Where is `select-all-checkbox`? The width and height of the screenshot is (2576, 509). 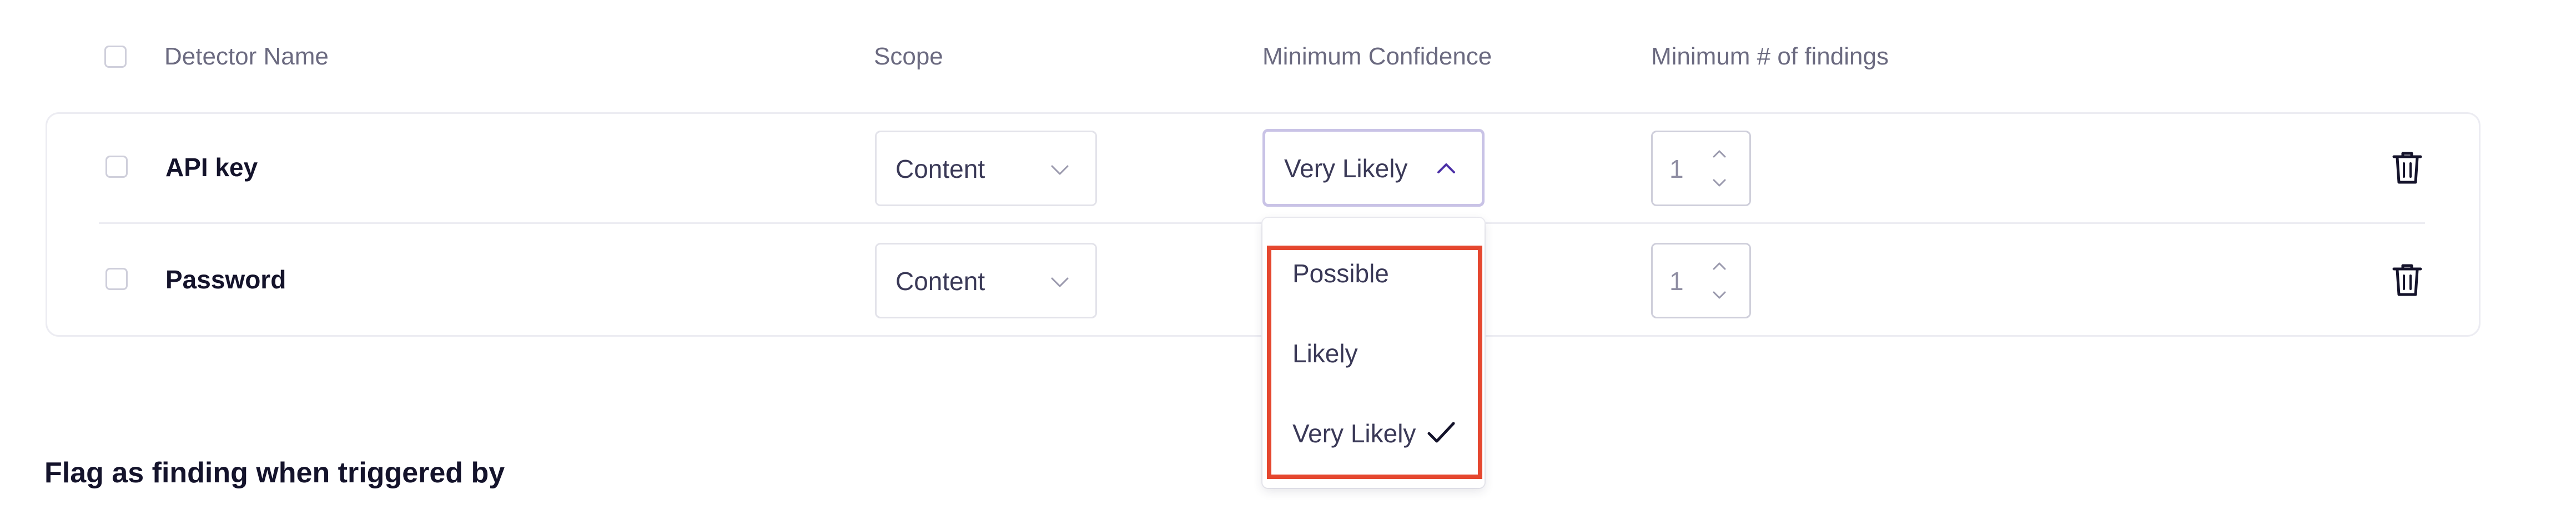
select-all-checkbox is located at coordinates (115, 57).